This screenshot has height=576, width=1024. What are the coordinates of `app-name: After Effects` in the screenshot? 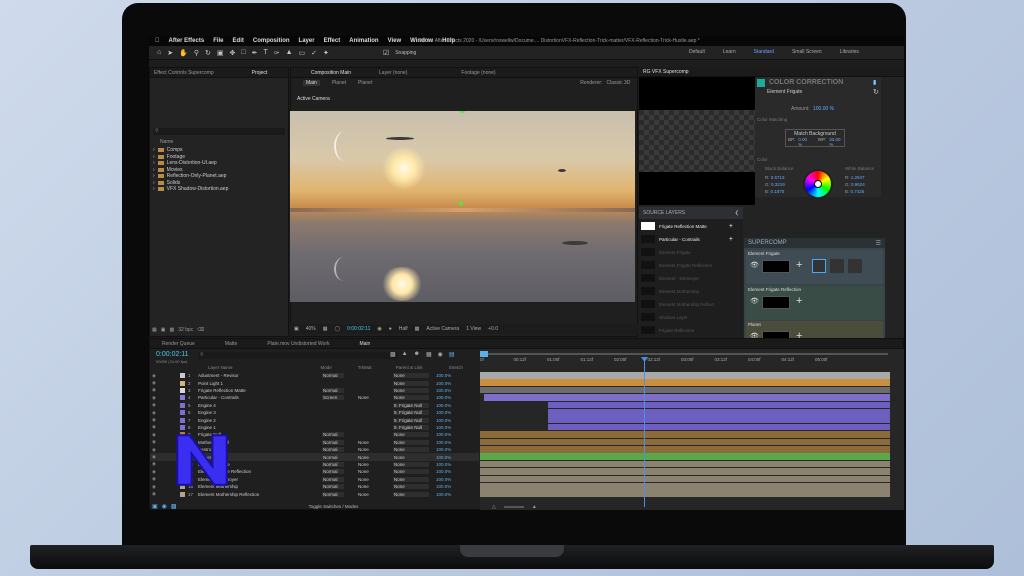 It's located at (187, 41).